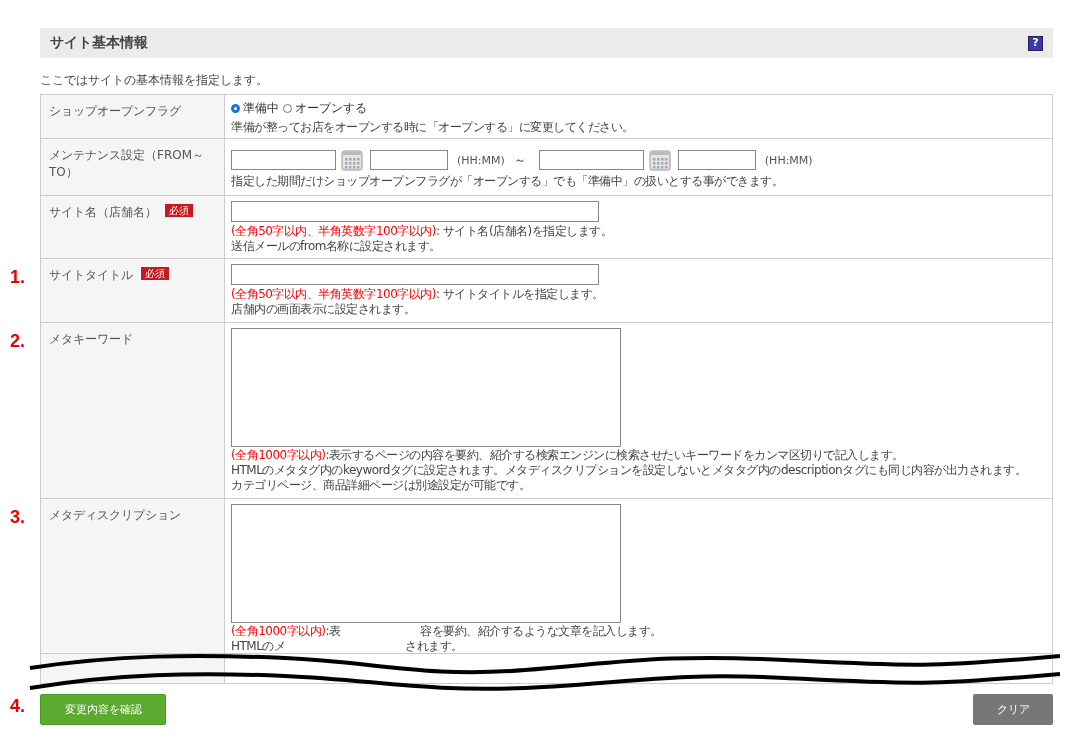 The image size is (1077, 752). I want to click on help-button: ?, so click(1035, 43).